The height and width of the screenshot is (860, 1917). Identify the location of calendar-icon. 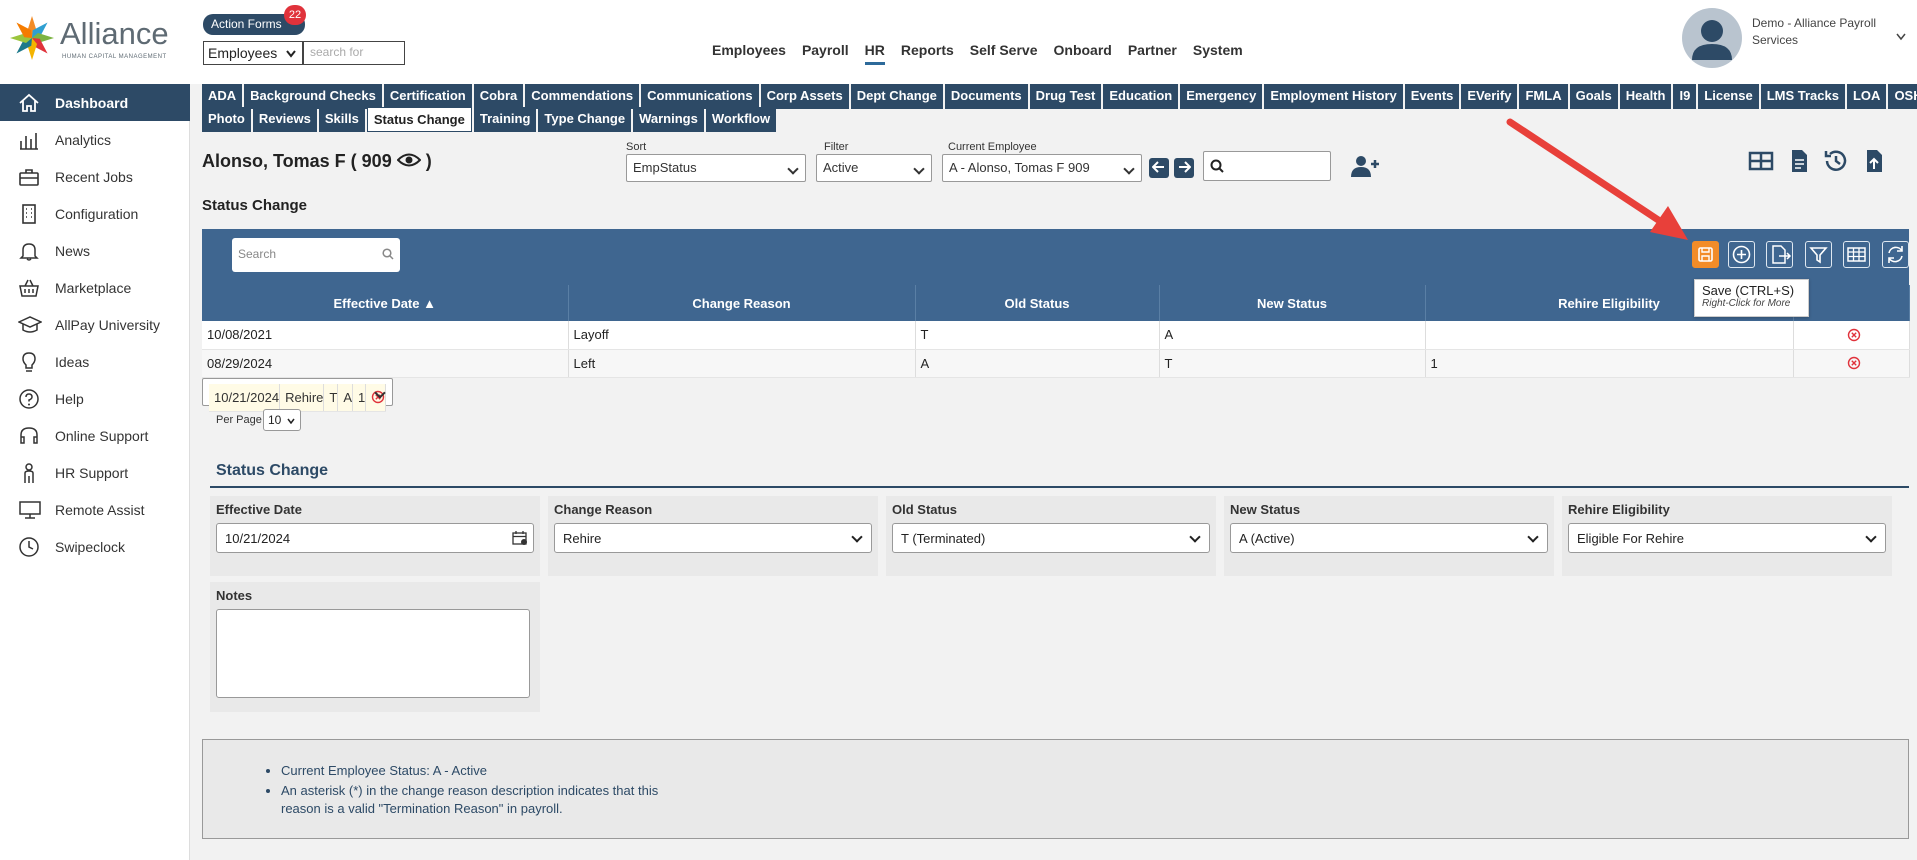
(520, 538).